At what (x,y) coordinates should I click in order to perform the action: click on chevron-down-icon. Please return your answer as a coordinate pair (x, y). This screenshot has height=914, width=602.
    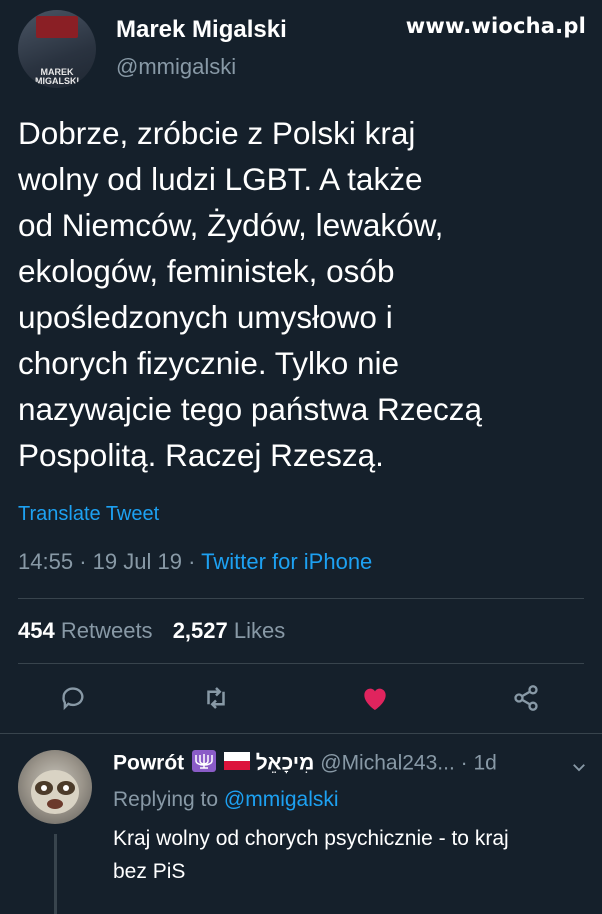
    Looking at the image, I should click on (579, 768).